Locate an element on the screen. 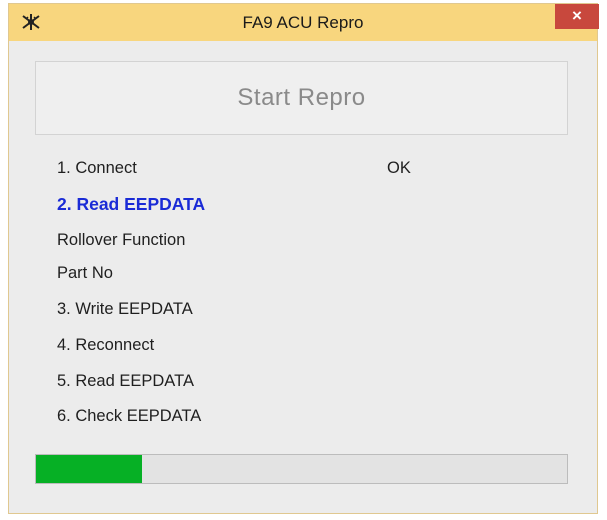 The image size is (607, 520). step-write-eepdata: 3. Write EEPDATA is located at coordinates (125, 309).